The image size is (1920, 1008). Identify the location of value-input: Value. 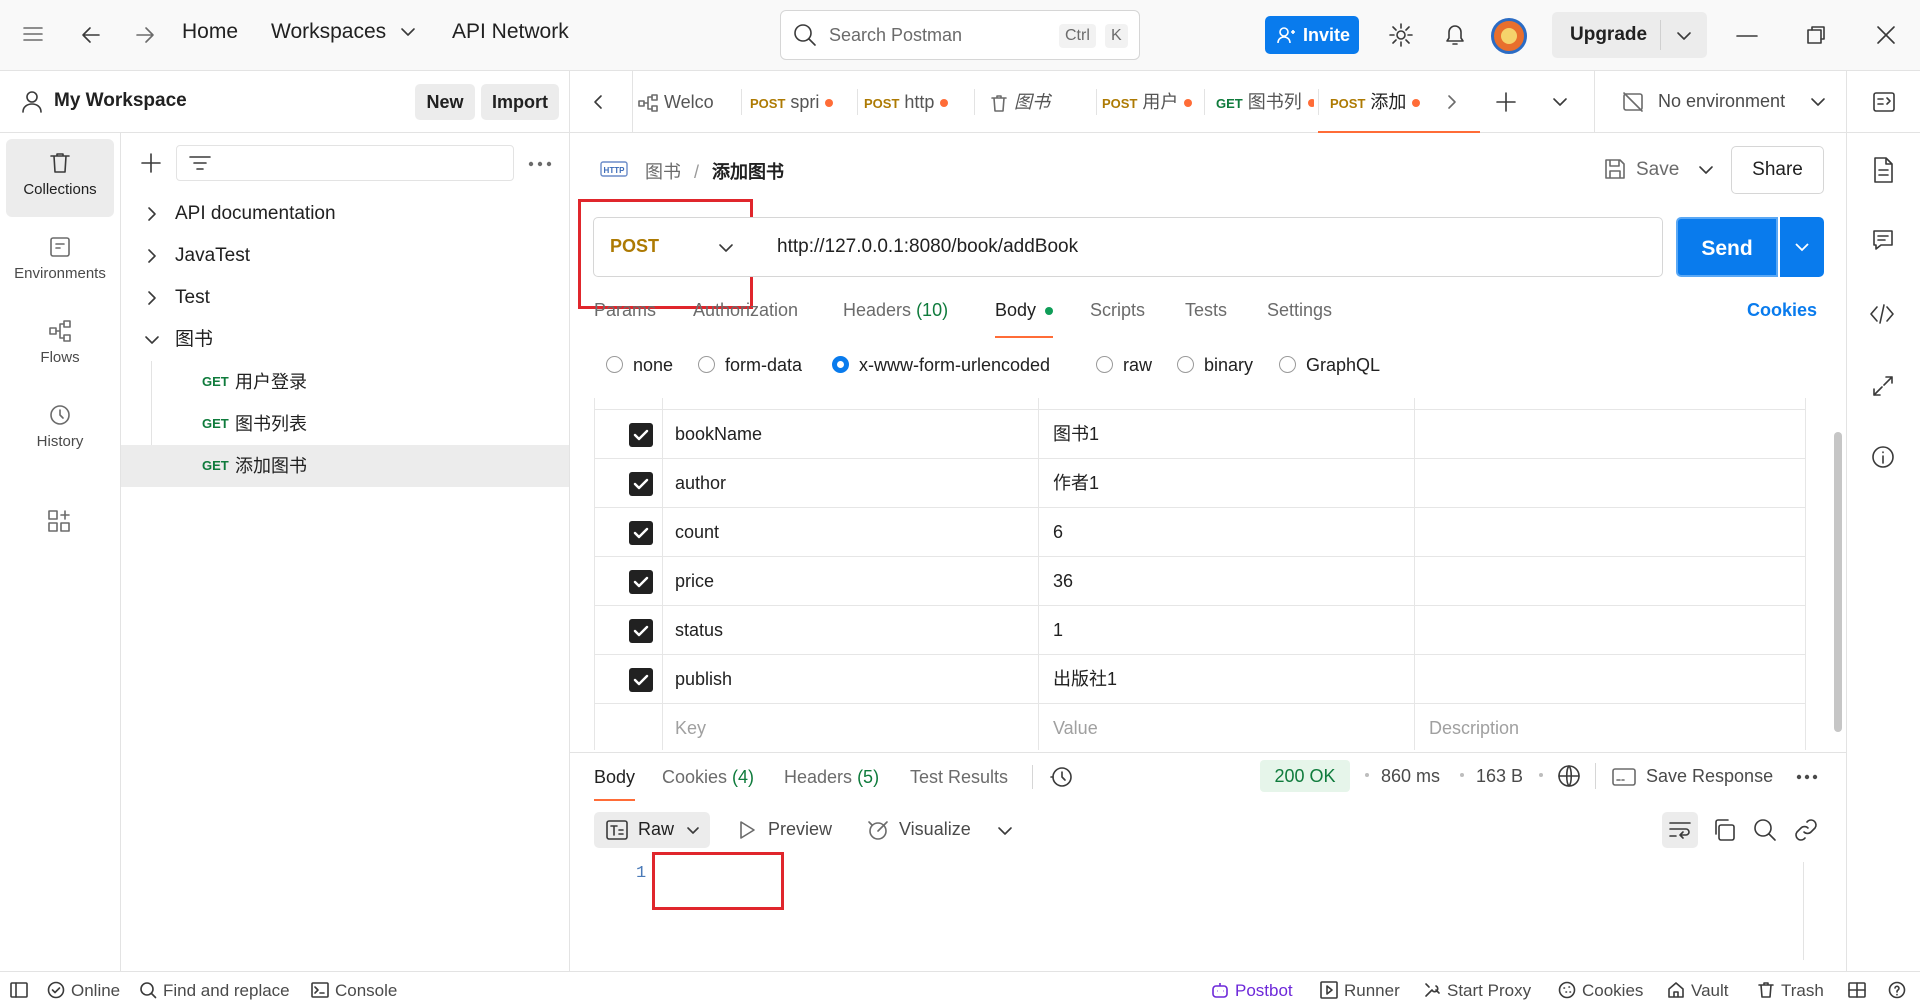
(1075, 728).